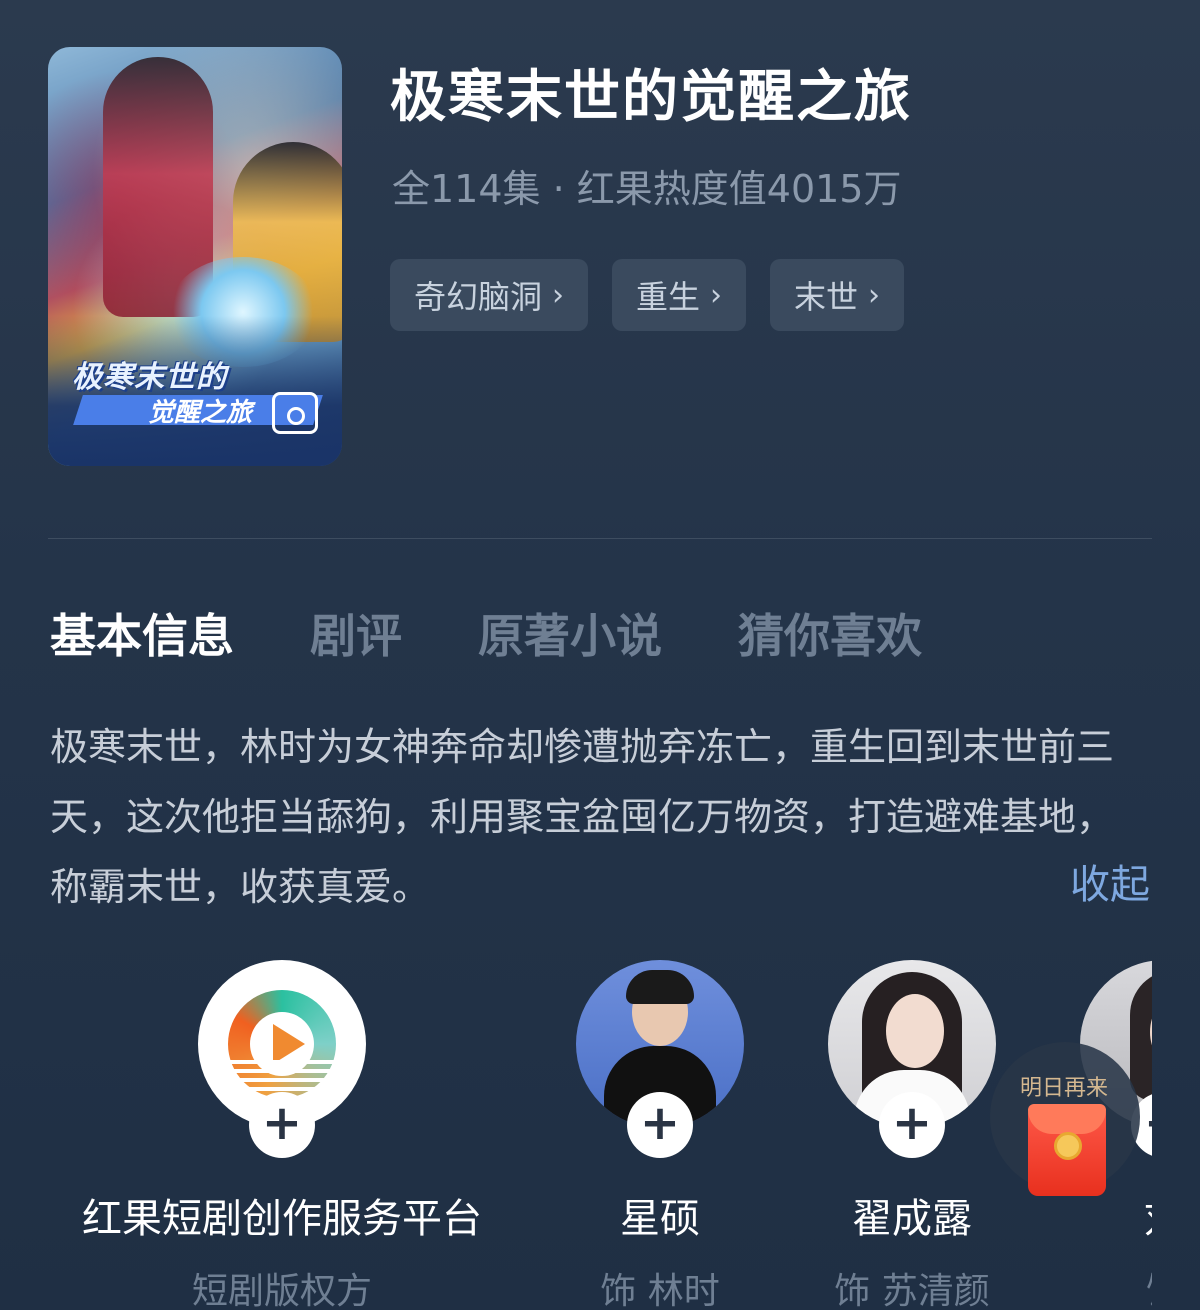  What do you see at coordinates (195, 256) in the screenshot?
I see `drama-poster: 极寒末世的 觉醒之旅` at bounding box center [195, 256].